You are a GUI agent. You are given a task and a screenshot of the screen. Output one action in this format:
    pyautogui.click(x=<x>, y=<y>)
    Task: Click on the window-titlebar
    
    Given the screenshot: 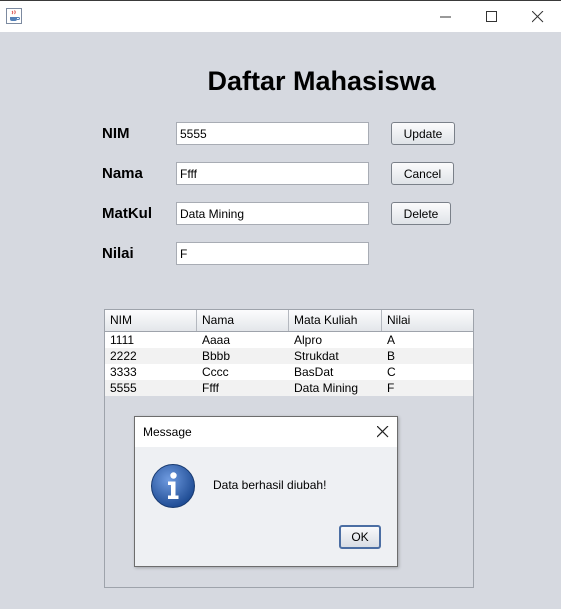 What is the action you would take?
    pyautogui.click(x=280, y=16)
    